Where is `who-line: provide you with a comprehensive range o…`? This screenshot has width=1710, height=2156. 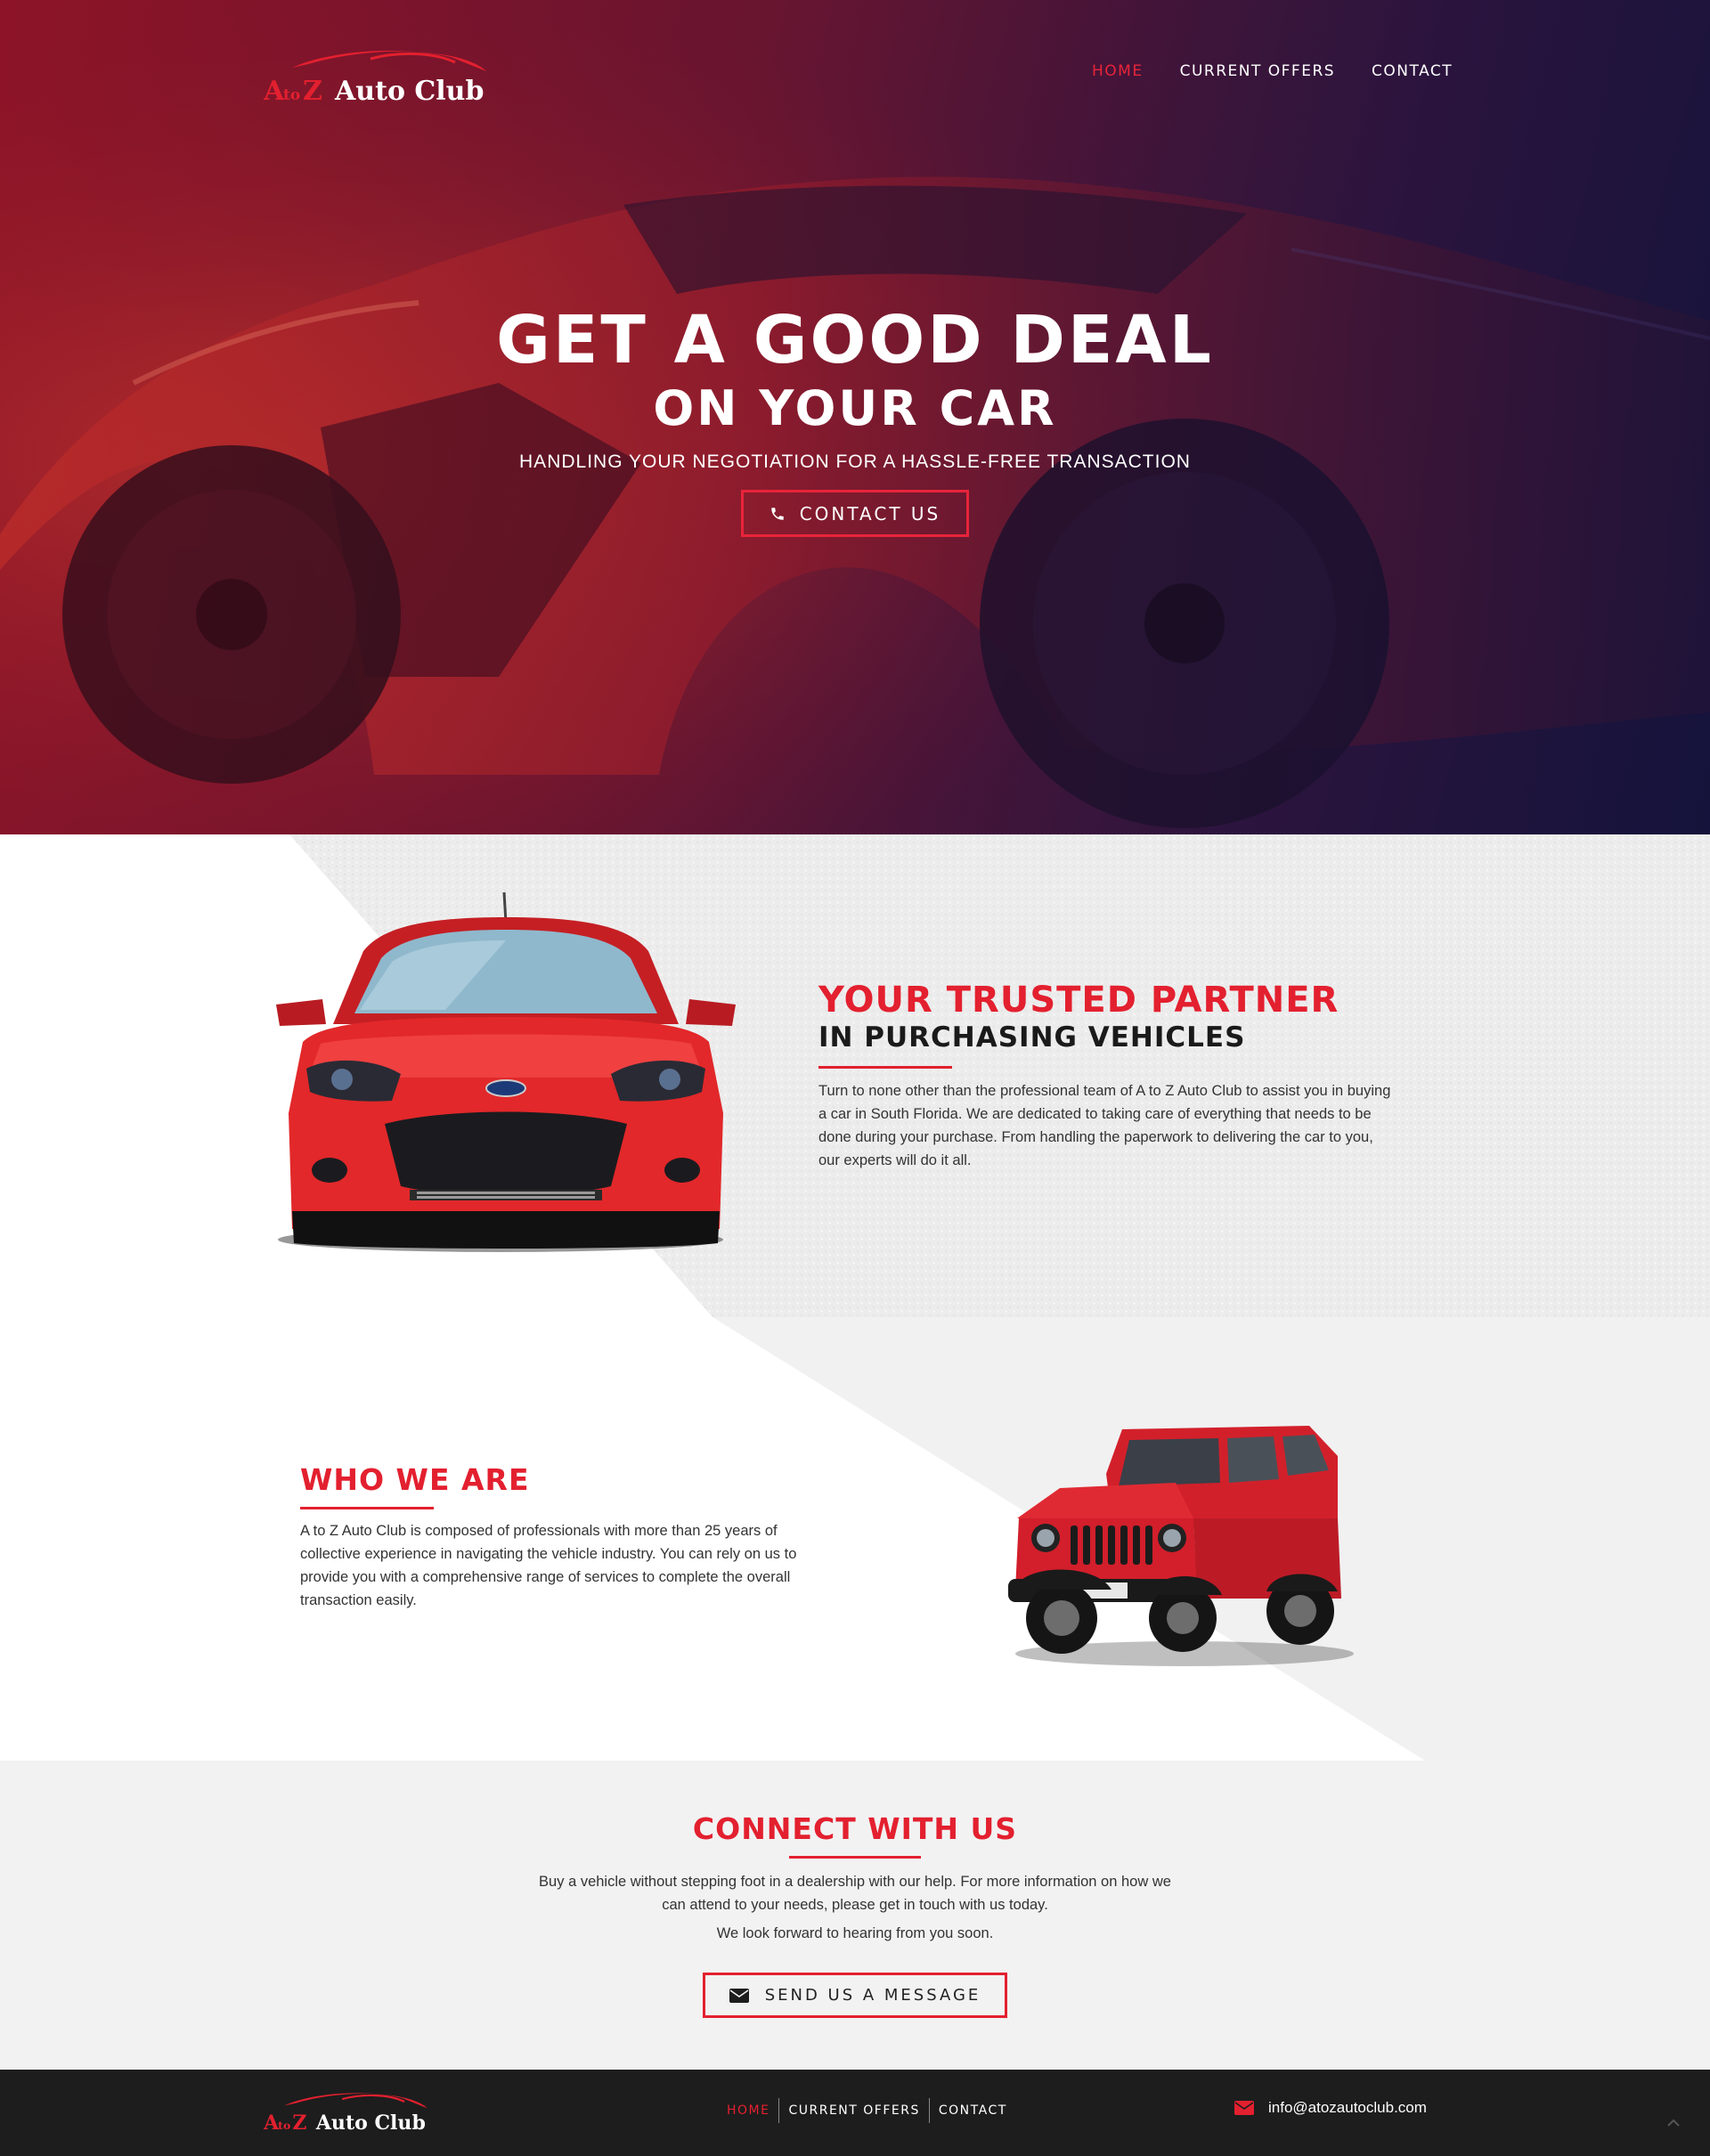 who-line: provide you with a comprehensive range o… is located at coordinates (545, 1577).